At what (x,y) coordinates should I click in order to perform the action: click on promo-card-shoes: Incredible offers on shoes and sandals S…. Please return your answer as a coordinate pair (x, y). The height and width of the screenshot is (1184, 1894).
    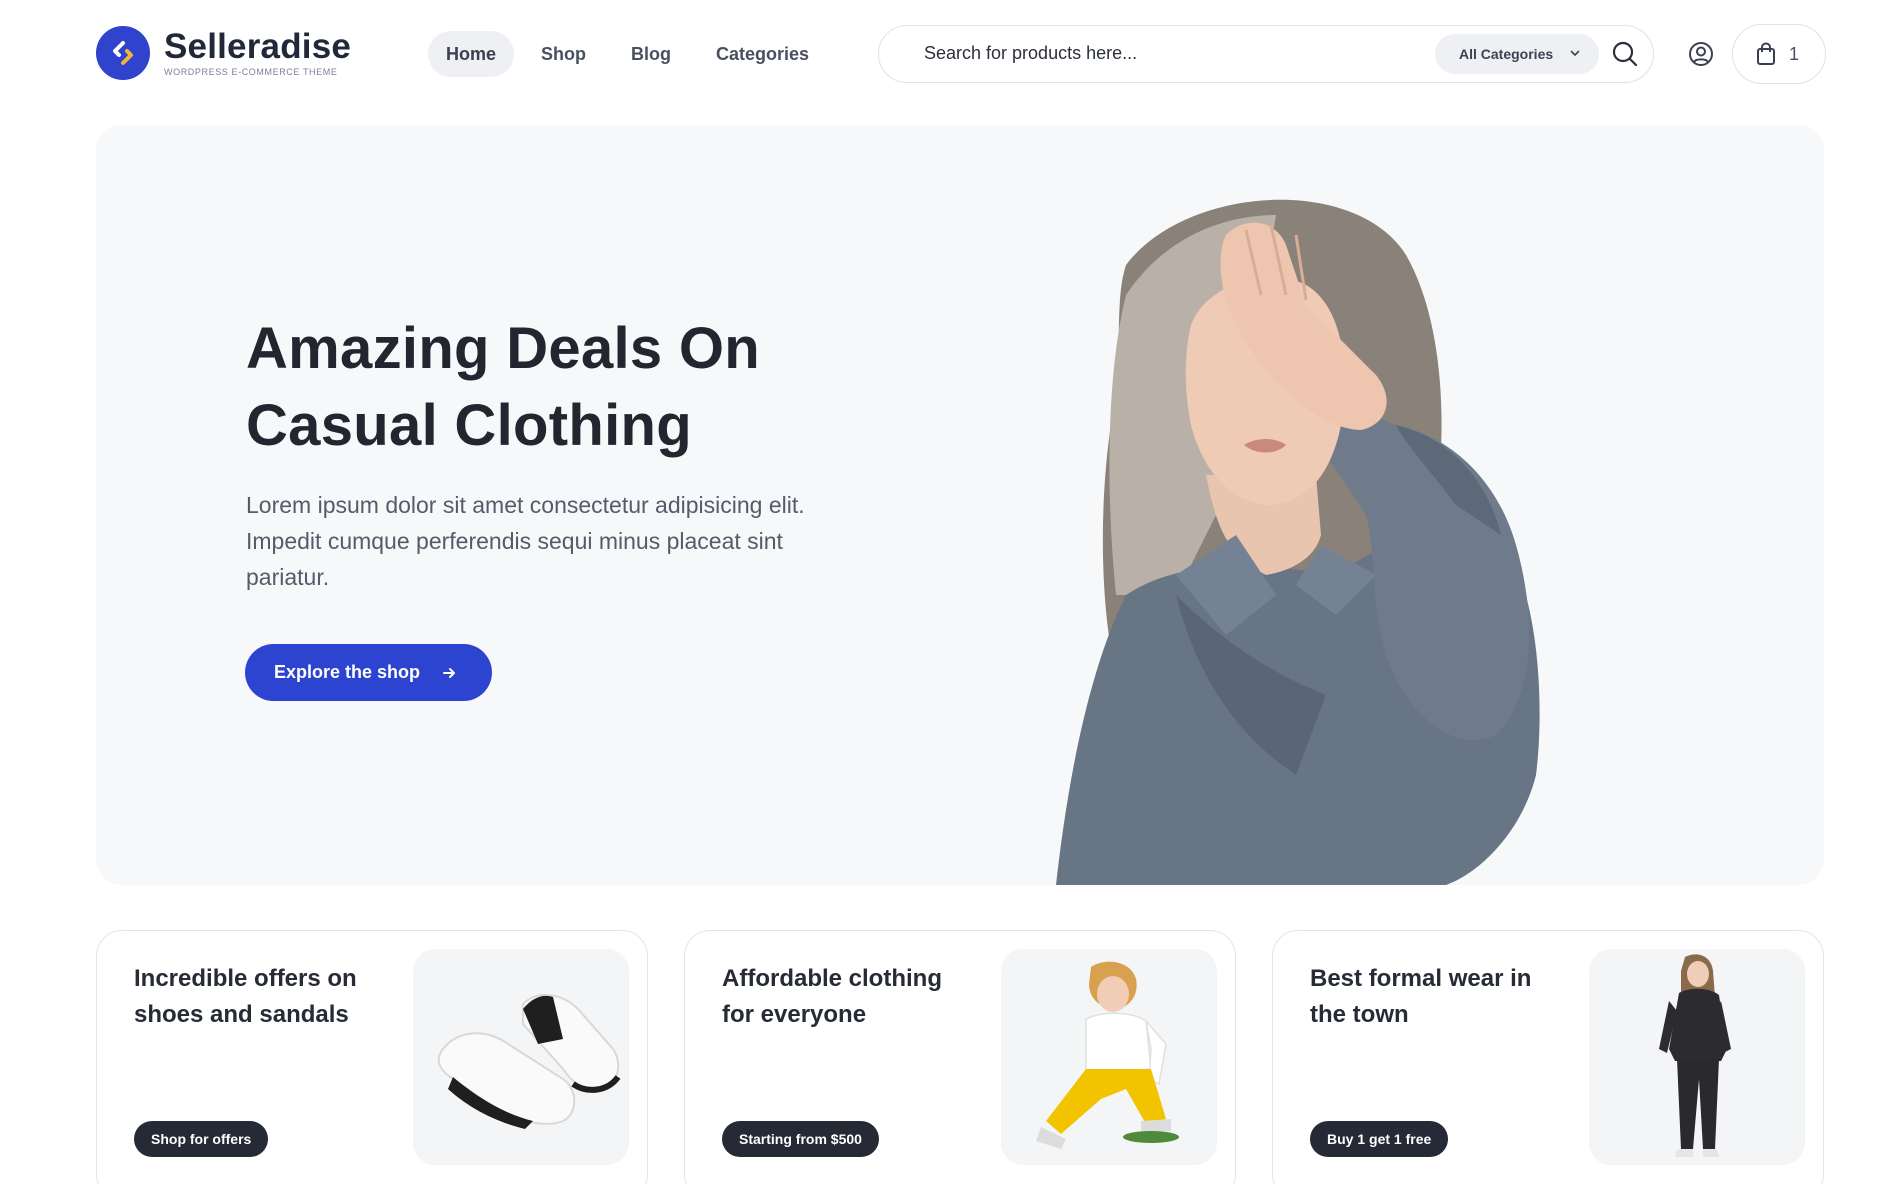
    Looking at the image, I should click on (372, 1057).